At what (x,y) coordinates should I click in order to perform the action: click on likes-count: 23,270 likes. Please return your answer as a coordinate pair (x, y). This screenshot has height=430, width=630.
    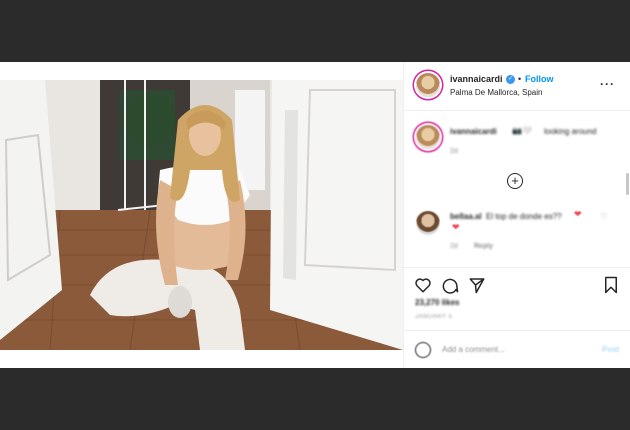
    Looking at the image, I should click on (437, 302).